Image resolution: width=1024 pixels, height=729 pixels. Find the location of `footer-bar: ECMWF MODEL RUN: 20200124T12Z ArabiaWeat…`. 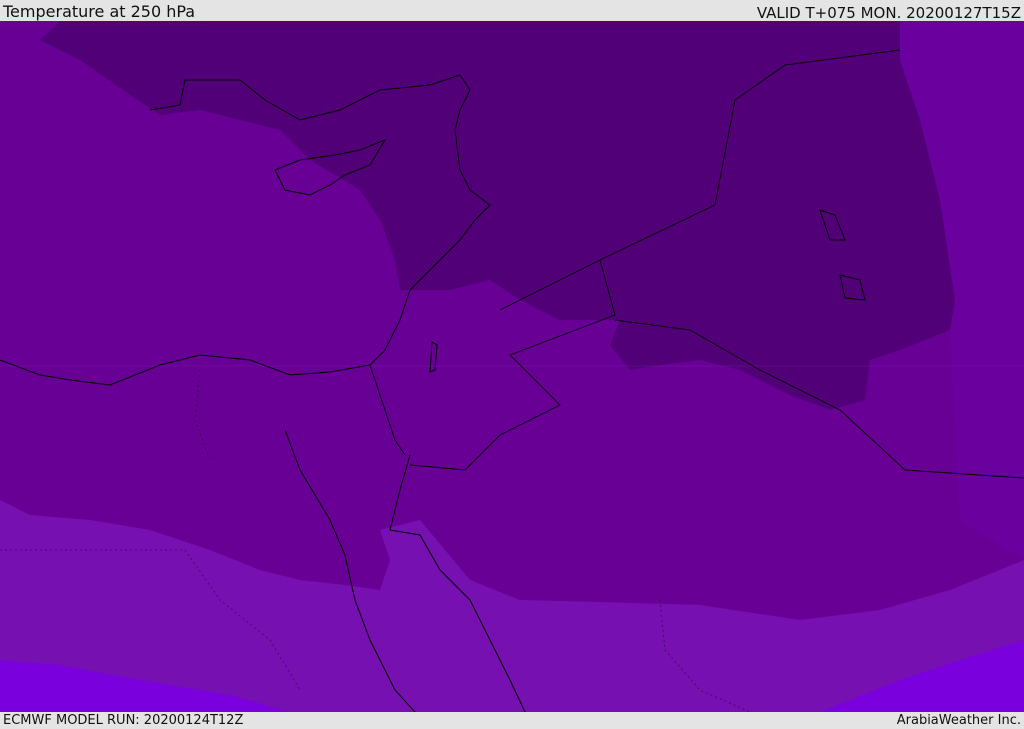

footer-bar: ECMWF MODEL RUN: 20200124T12Z ArabiaWeat… is located at coordinates (512, 720).